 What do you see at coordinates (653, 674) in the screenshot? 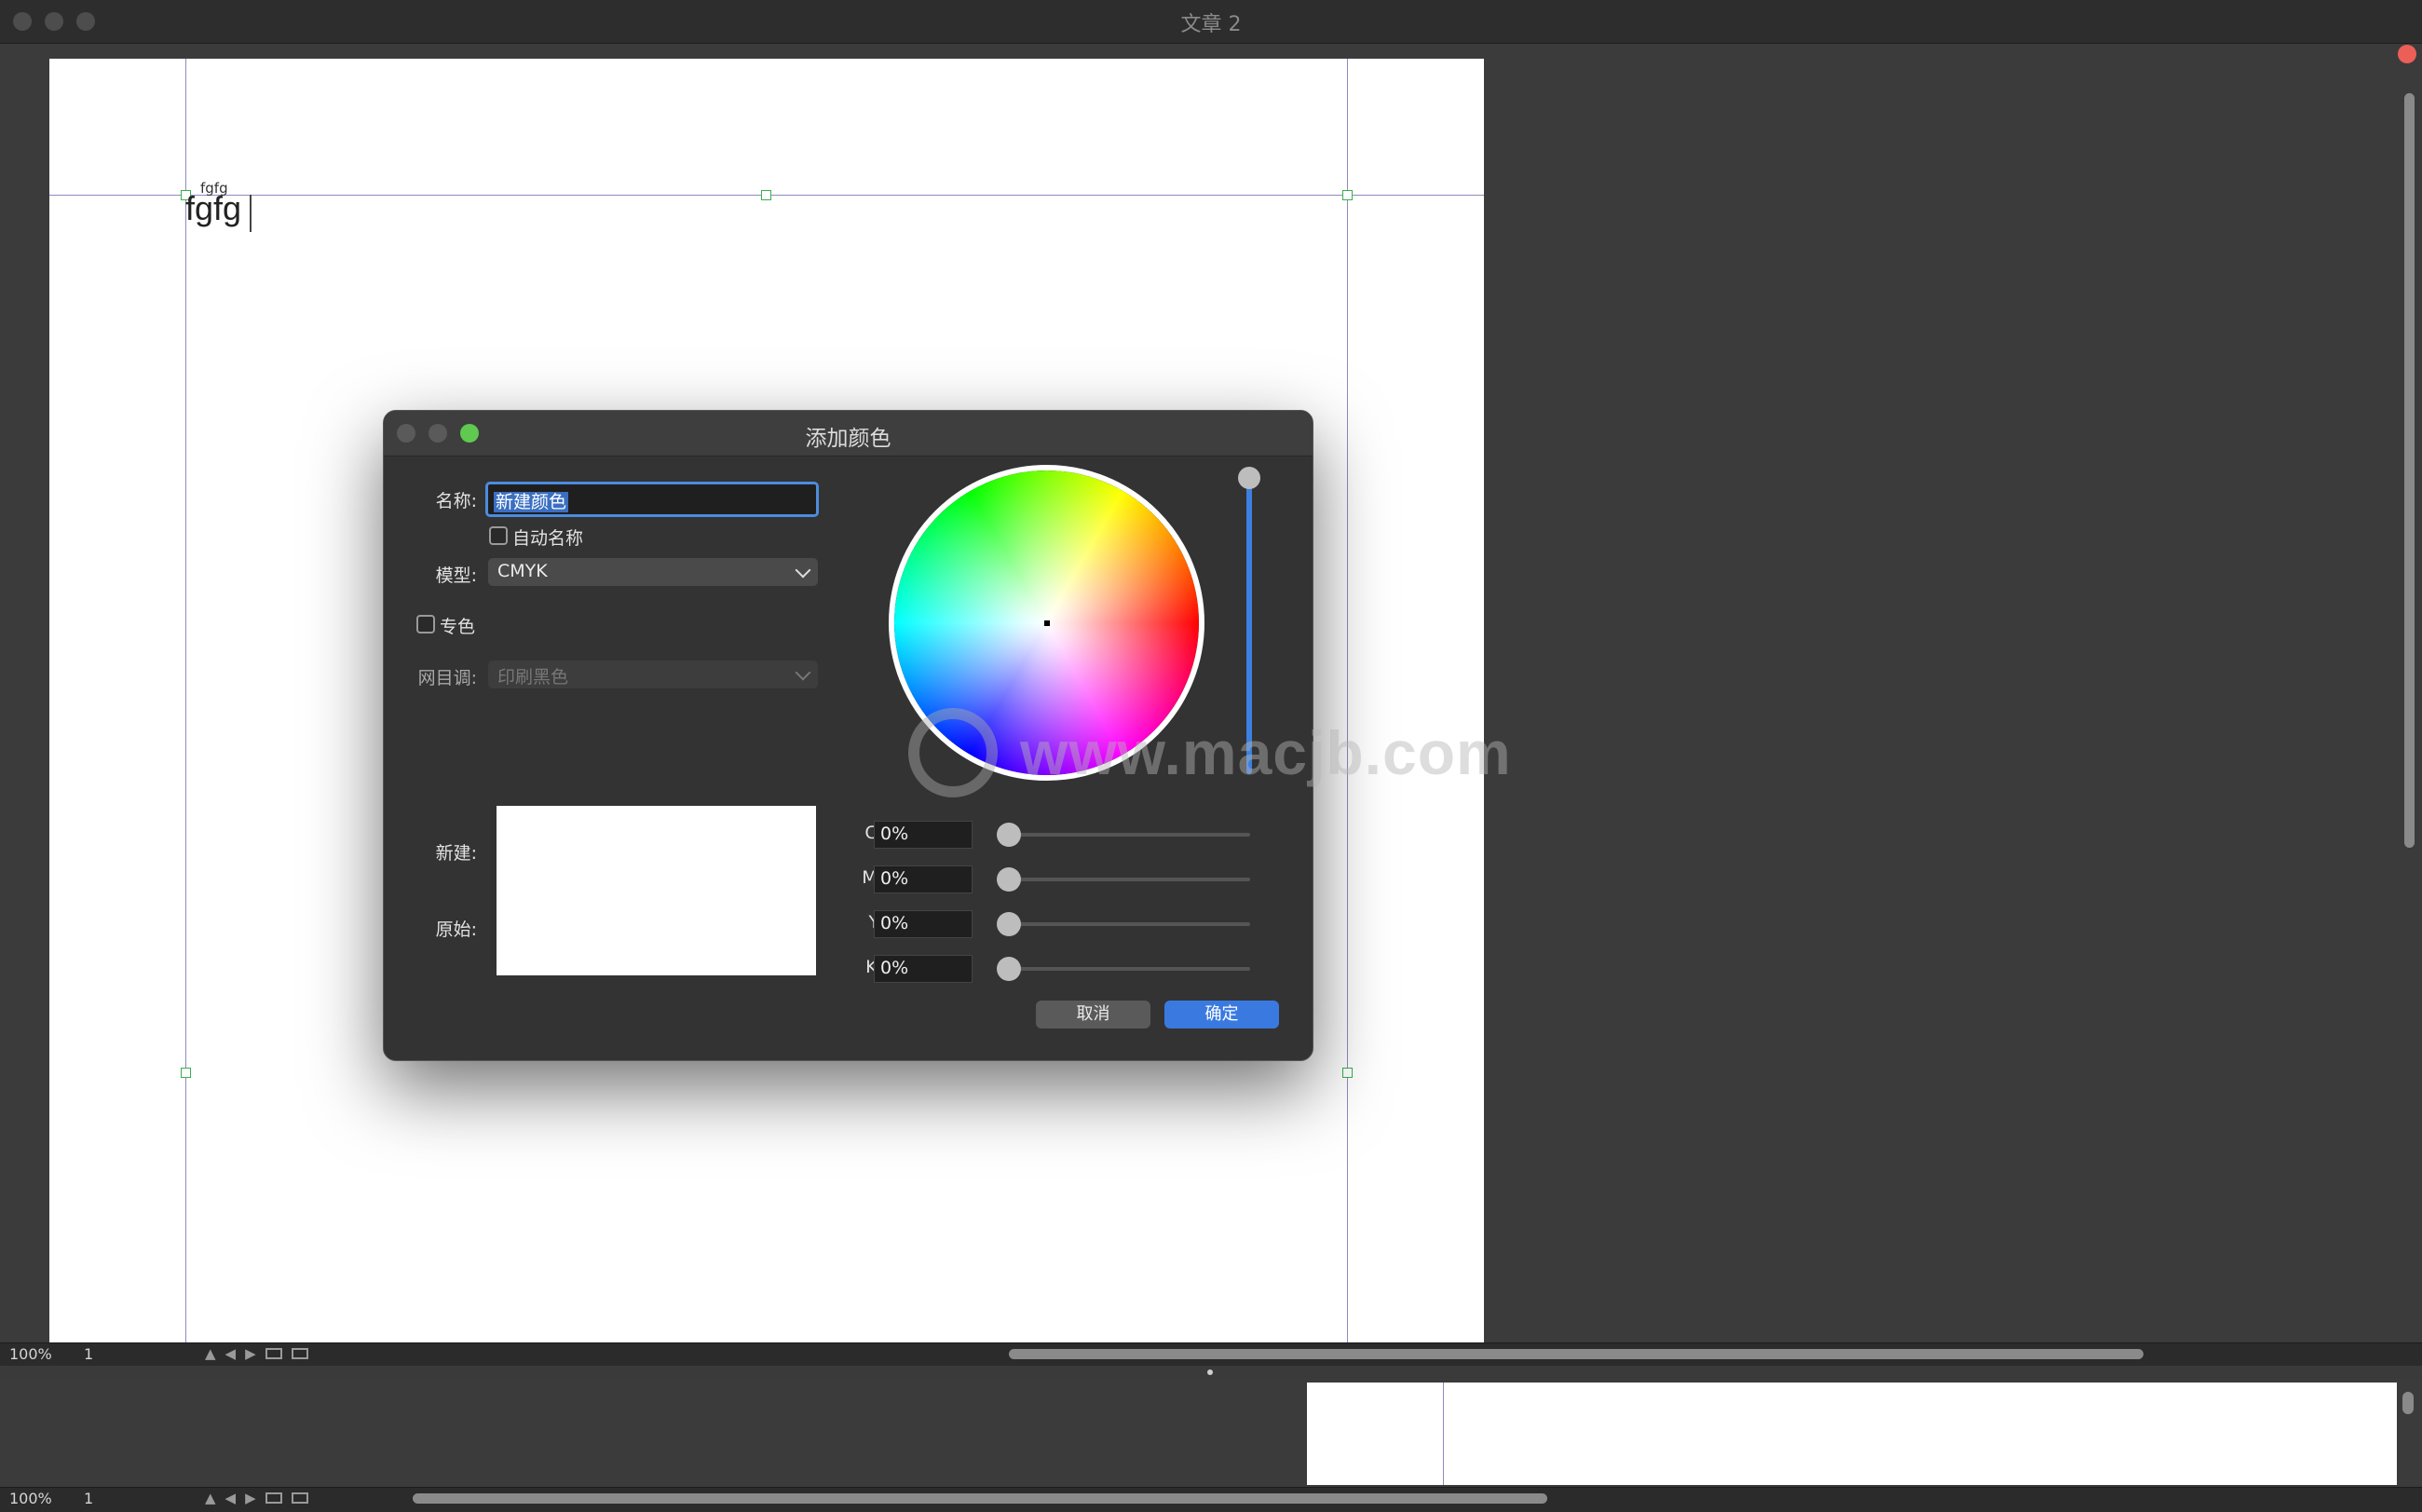
I see `halftone-select: 印刷黑色` at bounding box center [653, 674].